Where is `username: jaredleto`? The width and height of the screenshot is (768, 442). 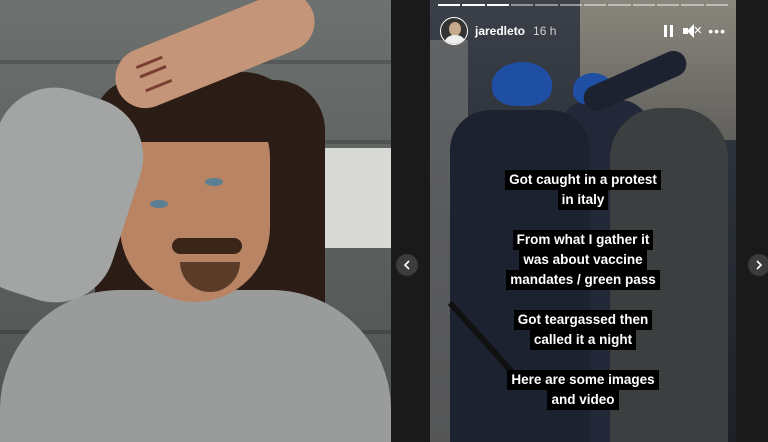
username: jaredleto is located at coordinates (500, 31).